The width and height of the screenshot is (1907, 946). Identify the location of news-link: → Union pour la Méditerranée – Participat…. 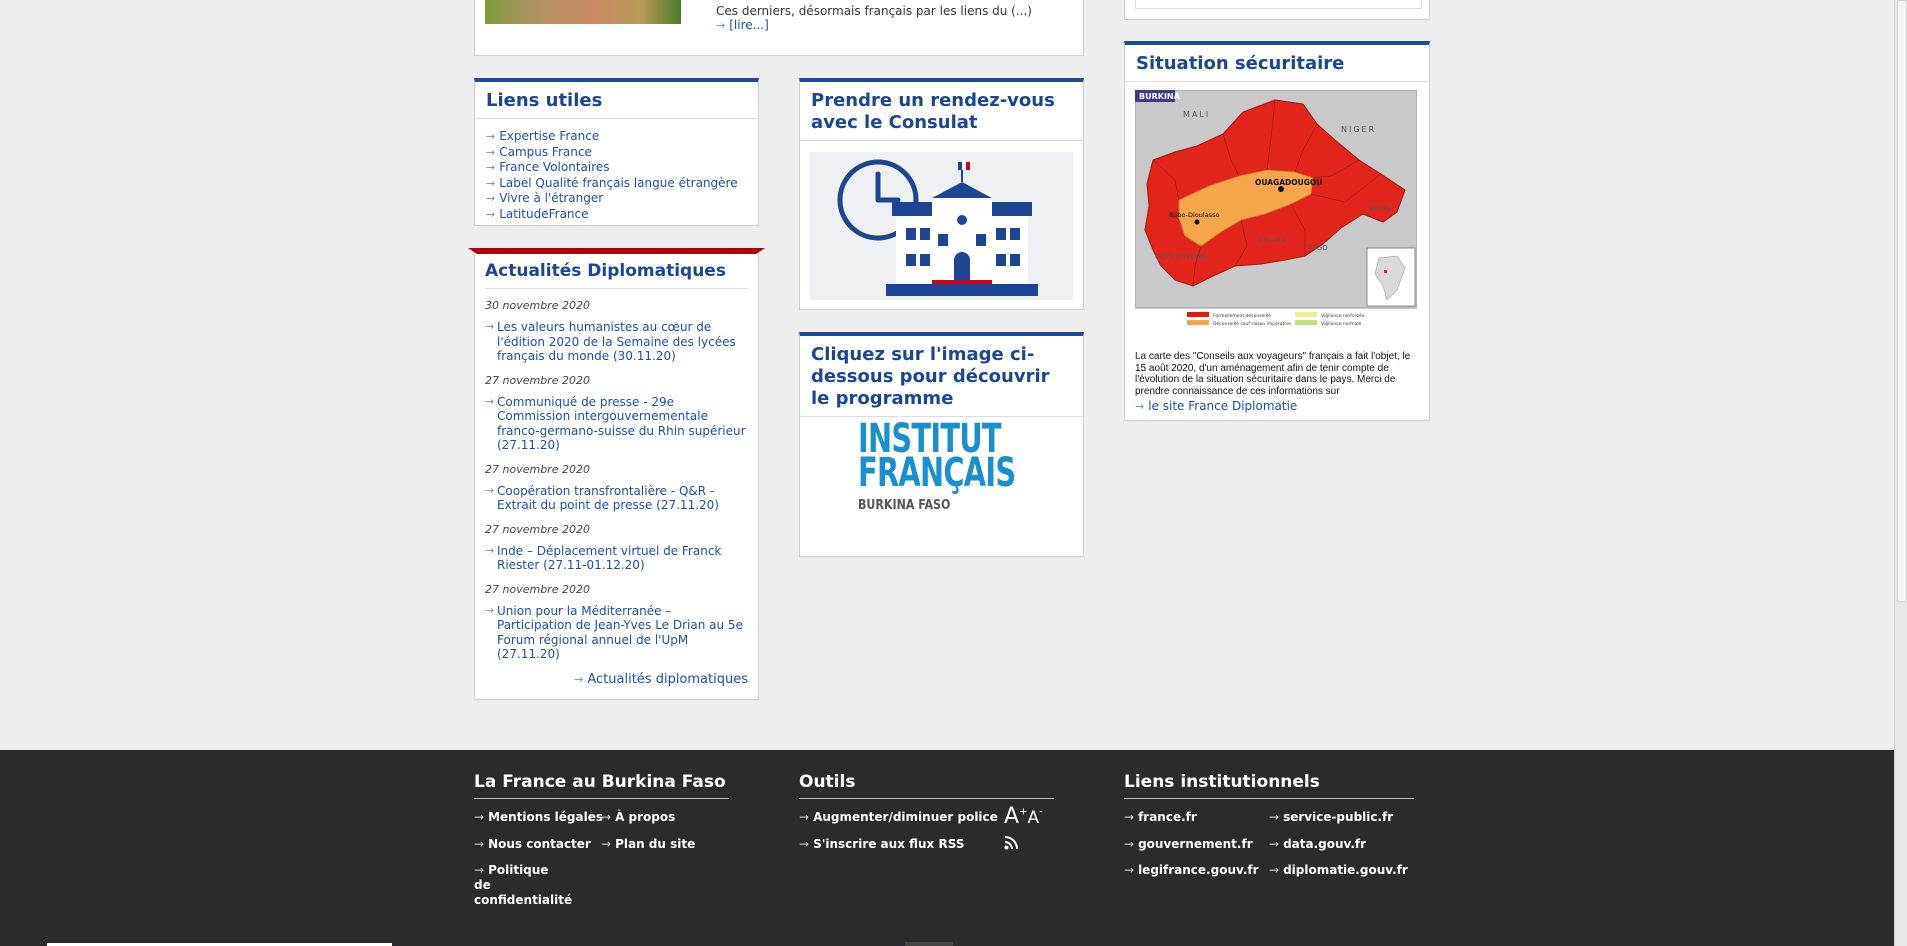
(616, 633).